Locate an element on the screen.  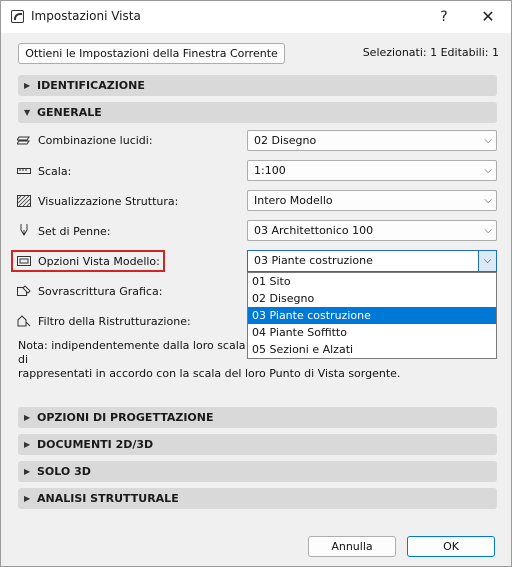
cancel-button: Annulla is located at coordinates (352, 546).